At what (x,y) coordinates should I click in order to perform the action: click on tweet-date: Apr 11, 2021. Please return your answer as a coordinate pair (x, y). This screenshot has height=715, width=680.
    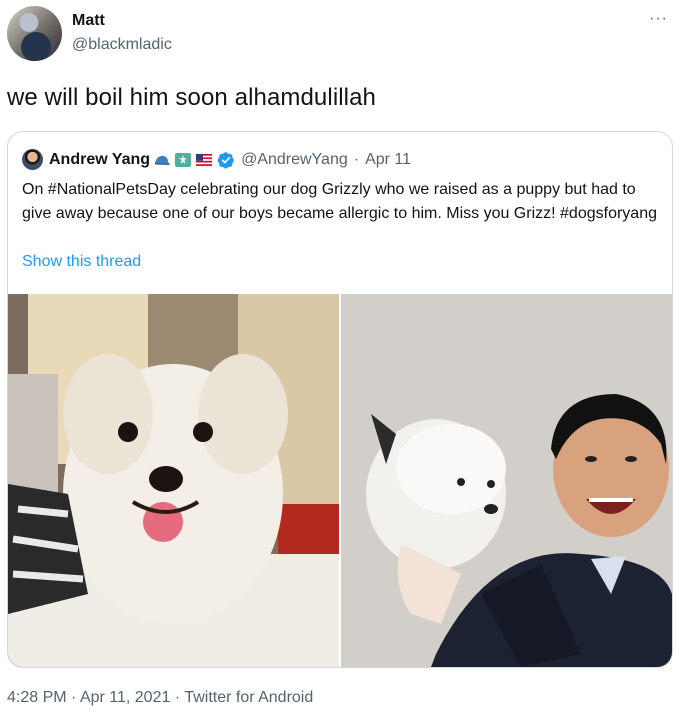
    Looking at the image, I should click on (119, 697).